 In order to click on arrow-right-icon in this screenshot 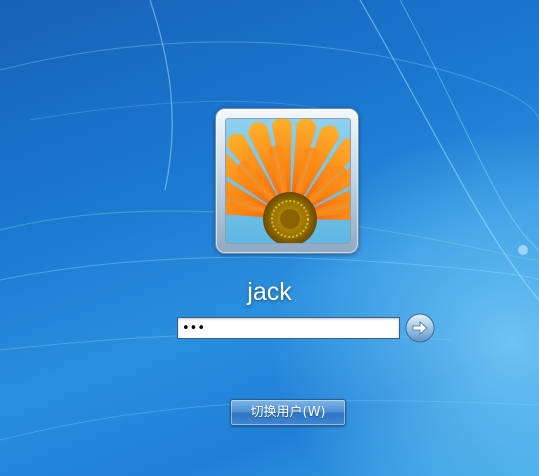, I will do `click(420, 328)`.